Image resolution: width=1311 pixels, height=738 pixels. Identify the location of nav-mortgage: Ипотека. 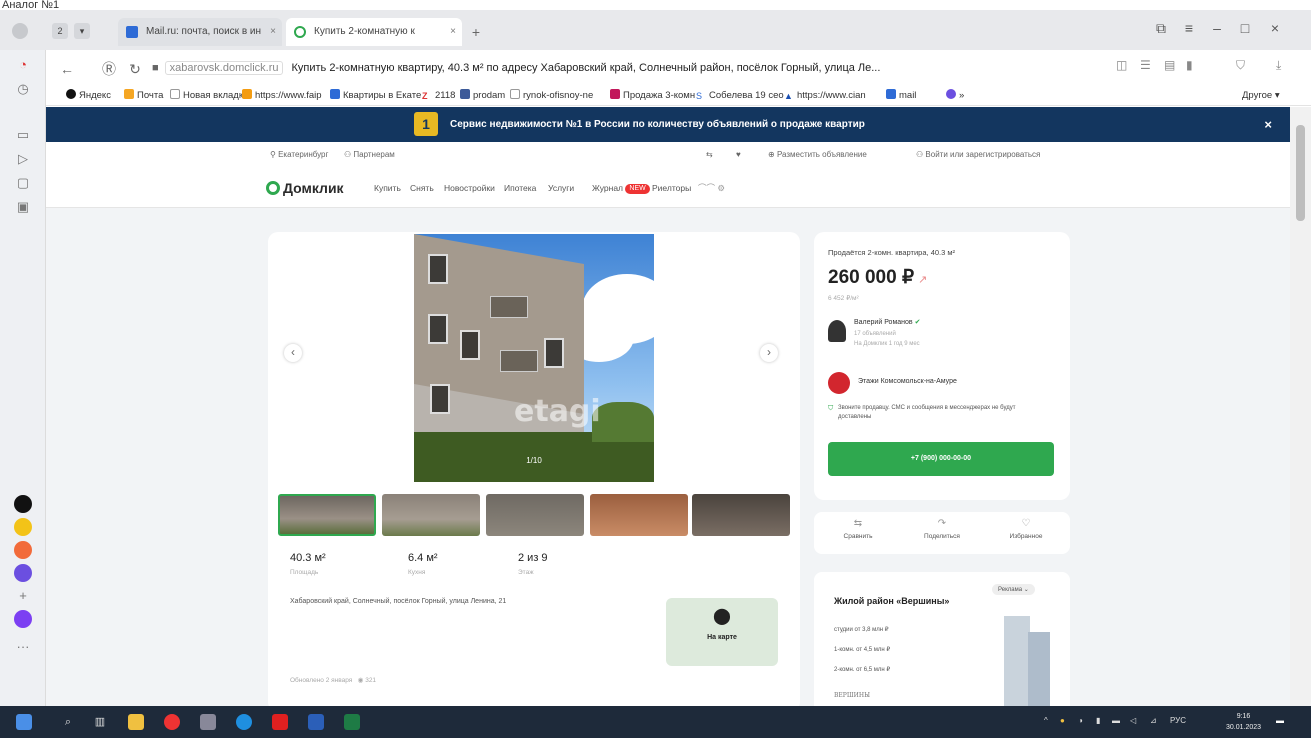
(520, 188).